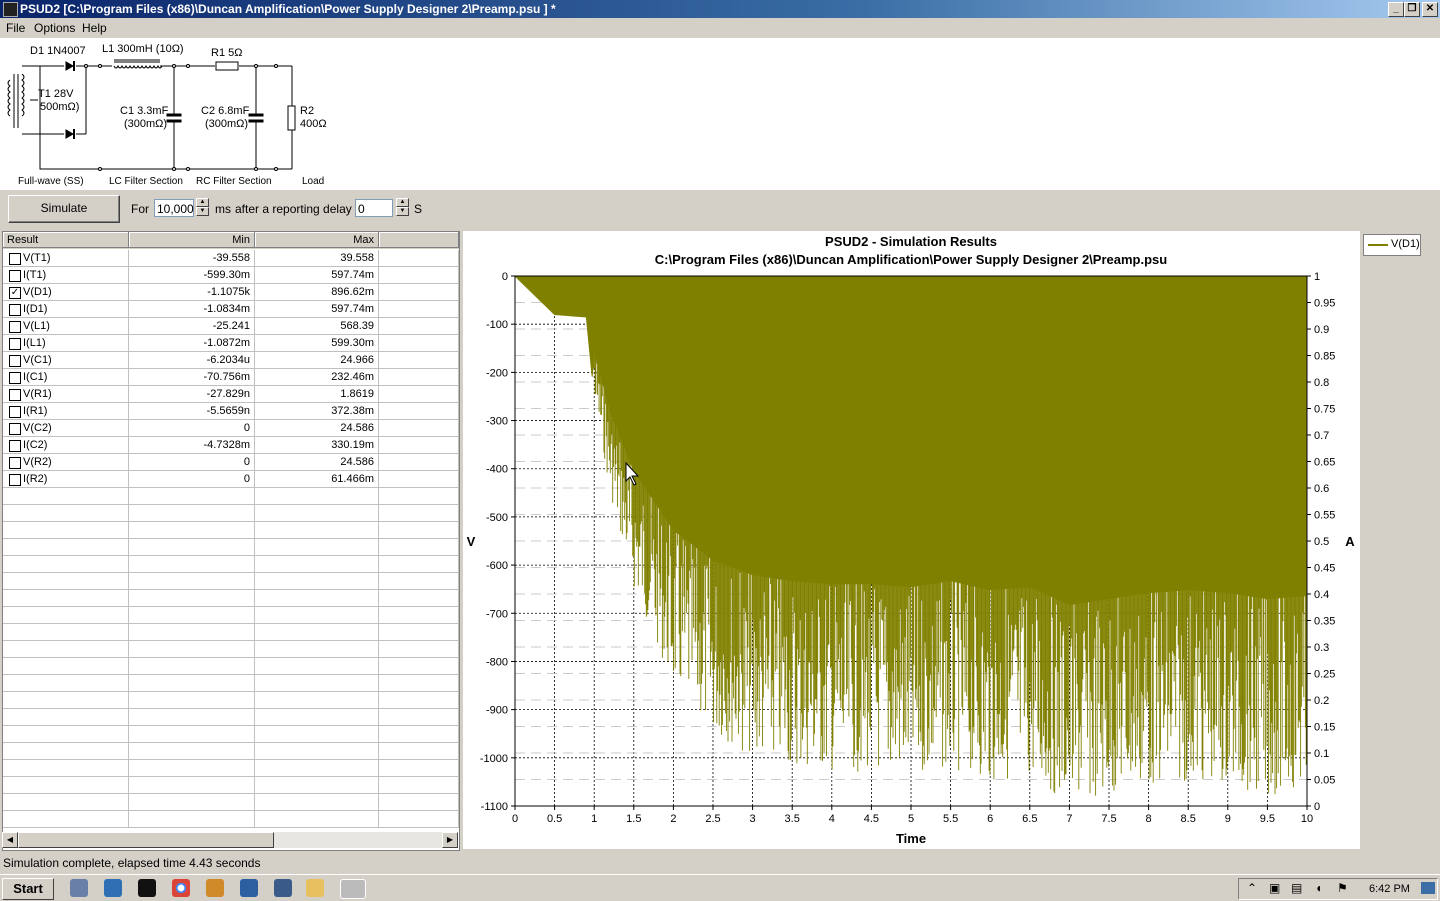  I want to click on table-row: I(T1) -599.30m 597.74m, so click(231, 275).